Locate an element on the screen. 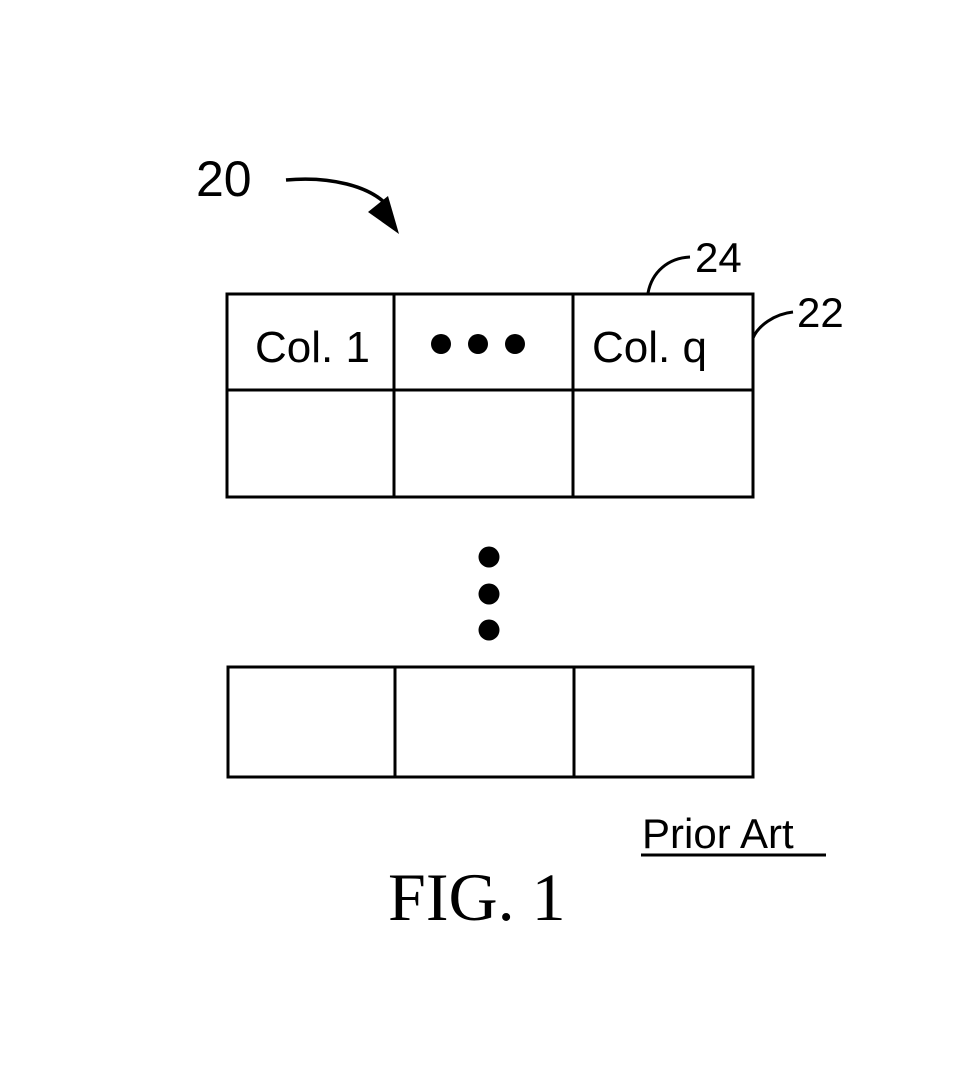 The height and width of the screenshot is (1066, 956). bottom-table-border is located at coordinates (490, 722).